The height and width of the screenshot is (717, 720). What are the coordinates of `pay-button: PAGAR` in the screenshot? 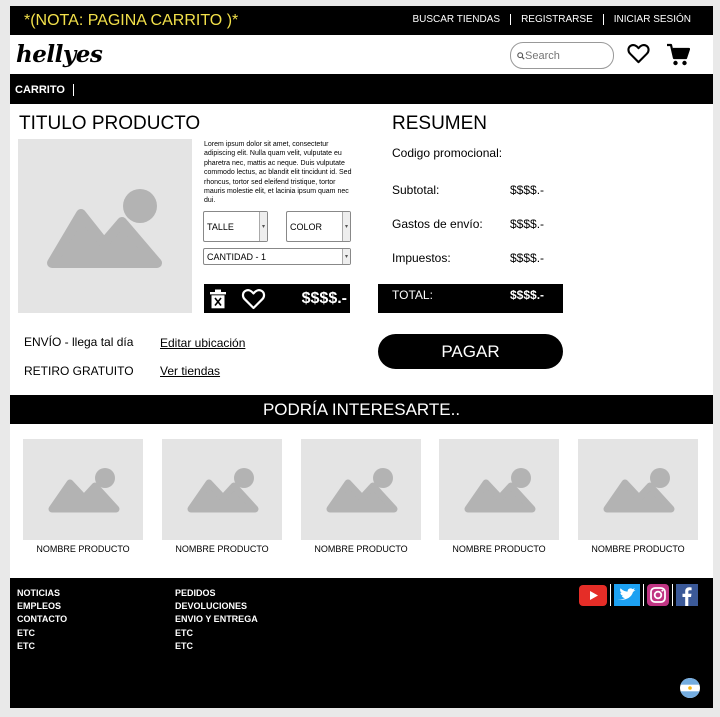 It's located at (470, 351).